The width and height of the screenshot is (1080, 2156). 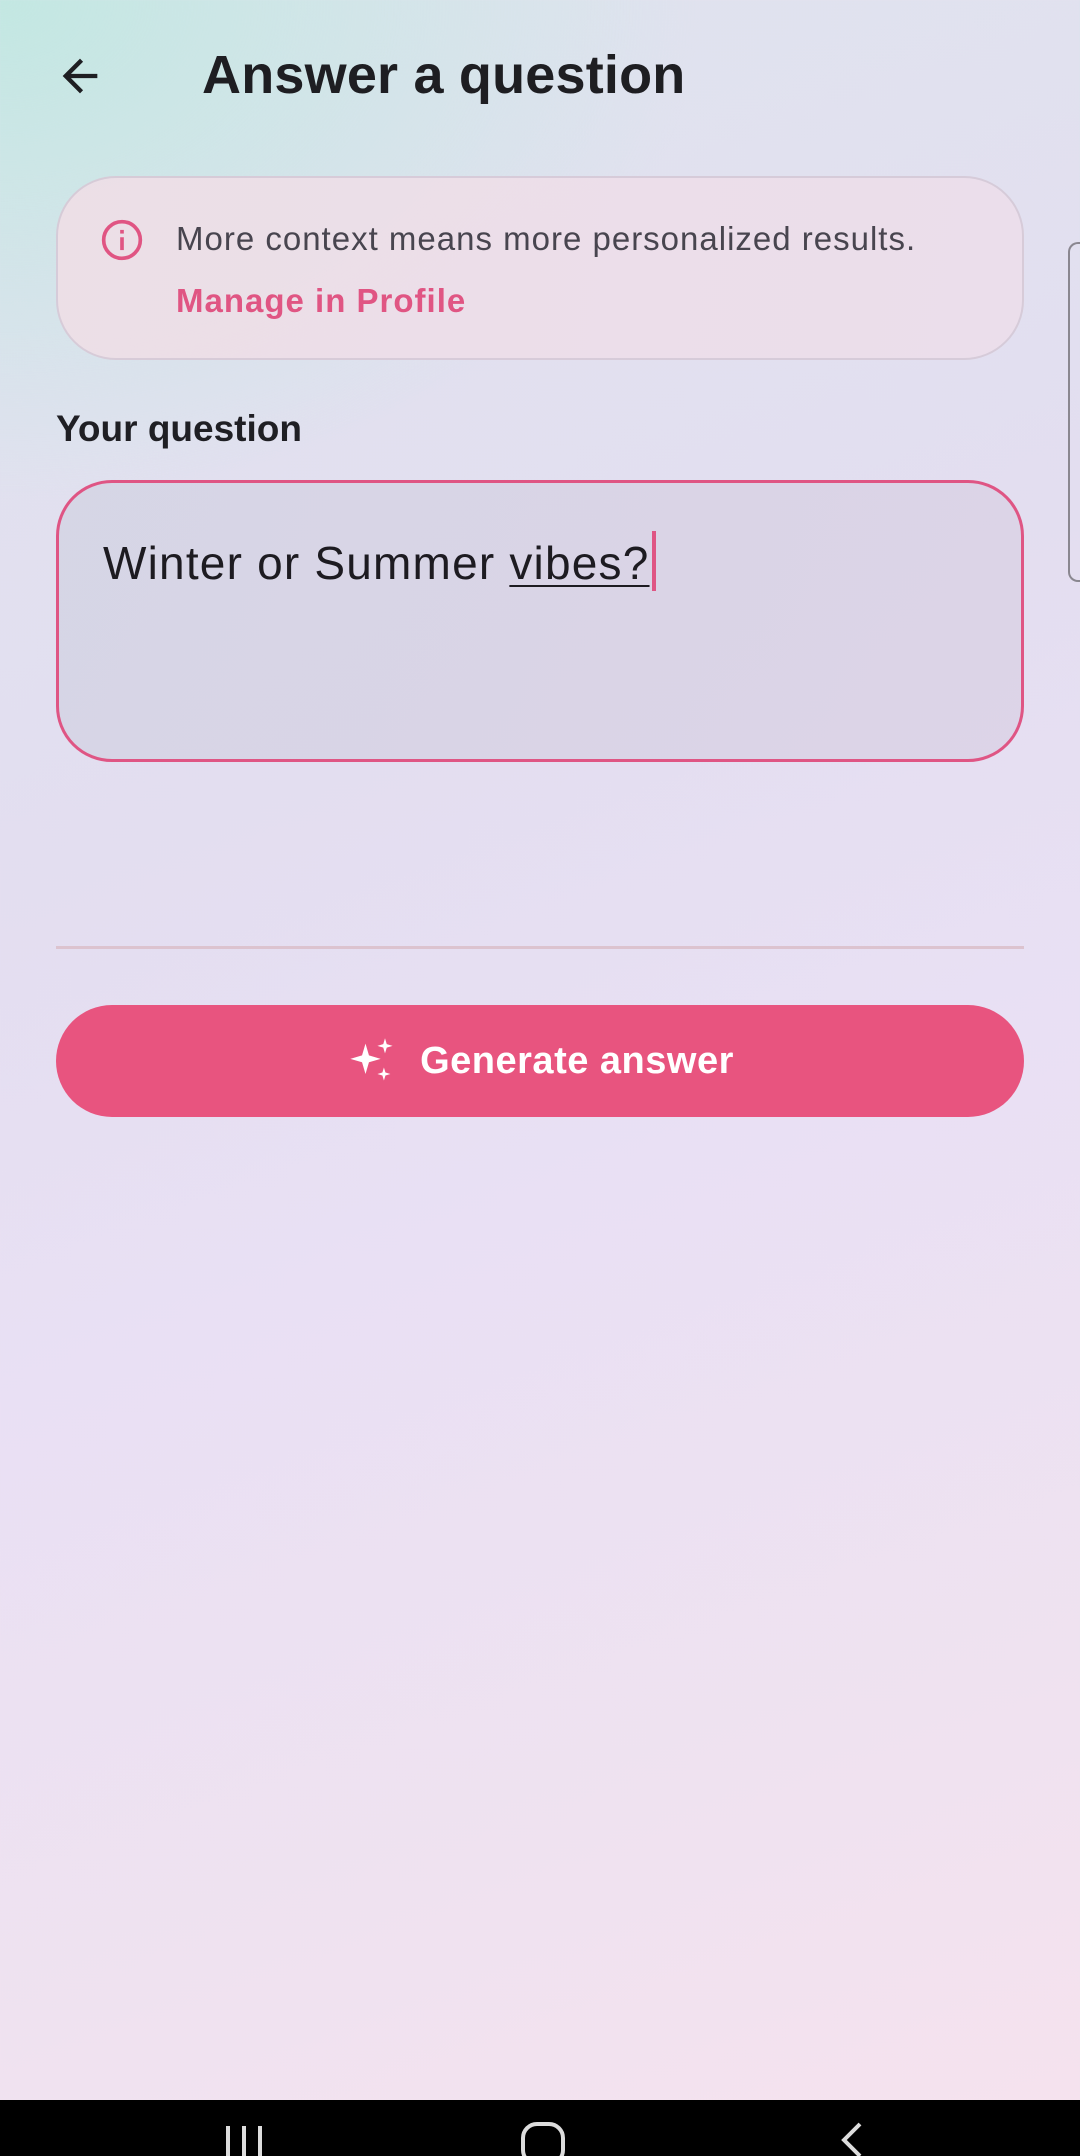 I want to click on system-navigation-bar, so click(x=540, y=2128).